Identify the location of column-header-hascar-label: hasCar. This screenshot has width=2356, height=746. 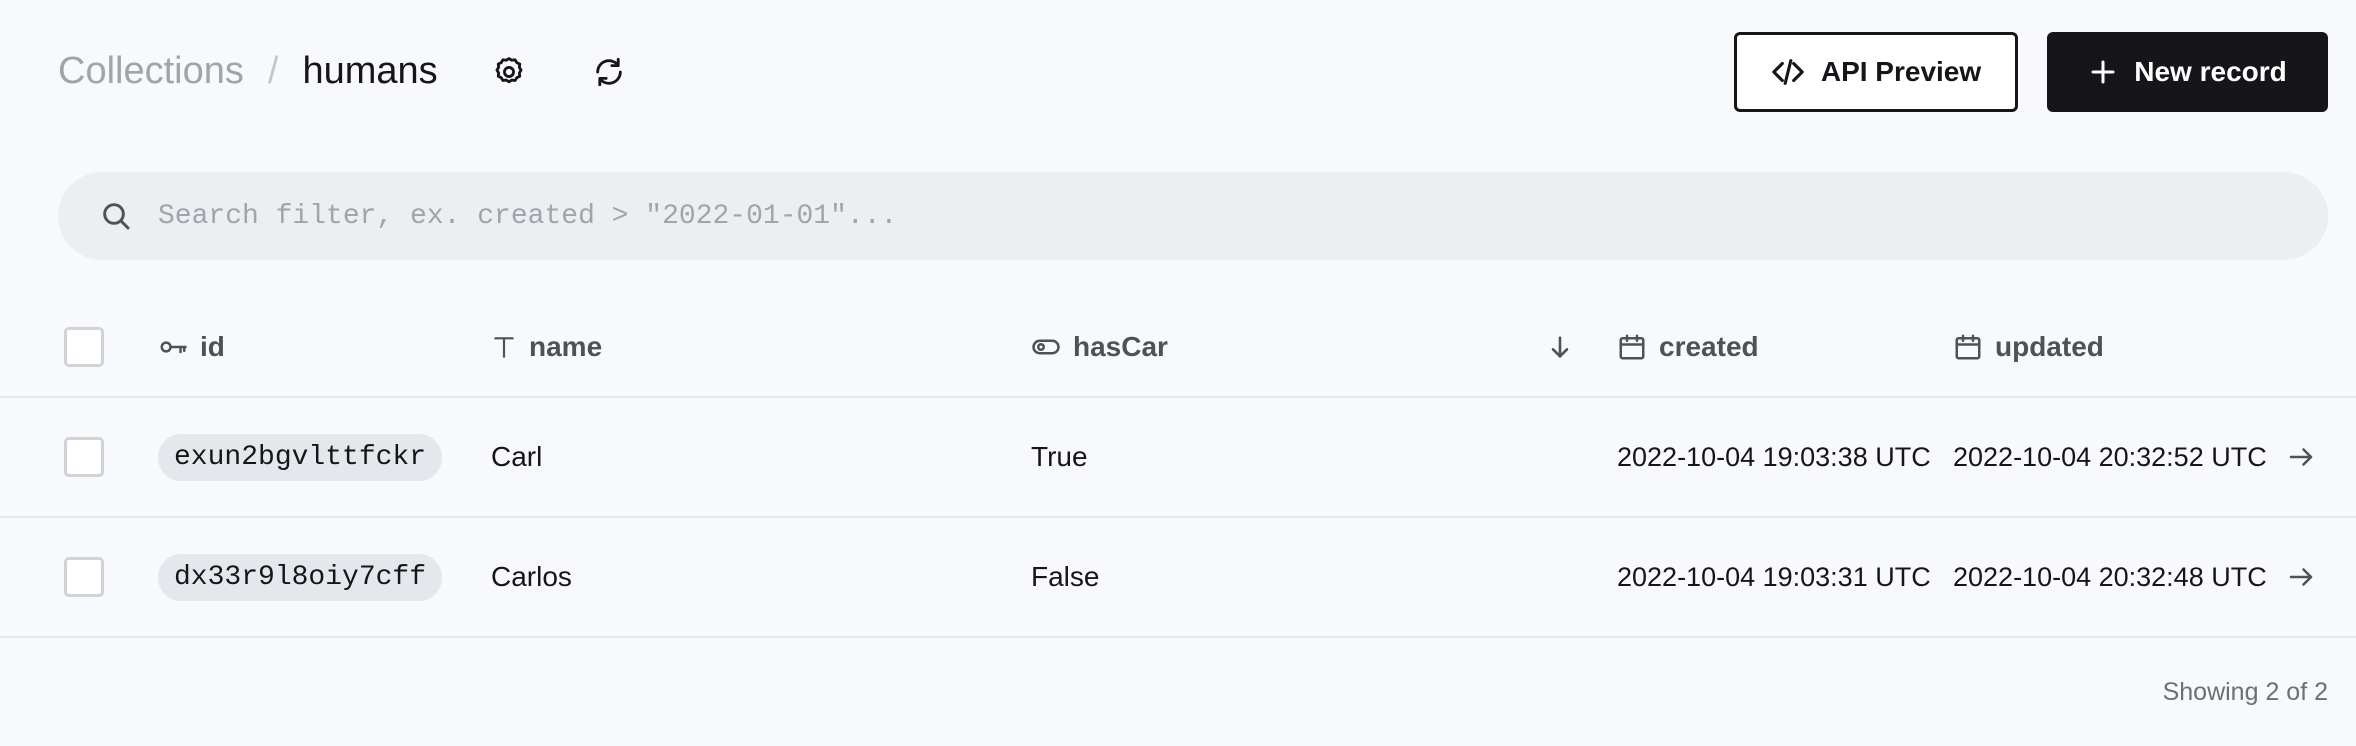
(1120, 346).